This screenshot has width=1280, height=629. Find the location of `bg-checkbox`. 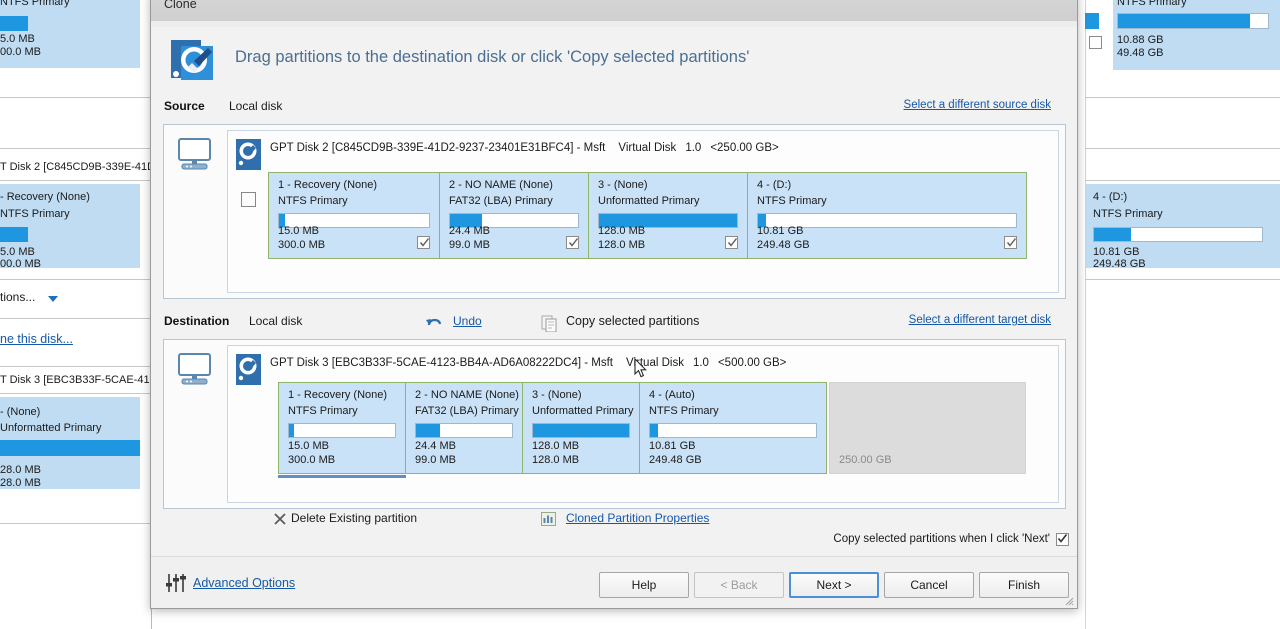

bg-checkbox is located at coordinates (1095, 42).